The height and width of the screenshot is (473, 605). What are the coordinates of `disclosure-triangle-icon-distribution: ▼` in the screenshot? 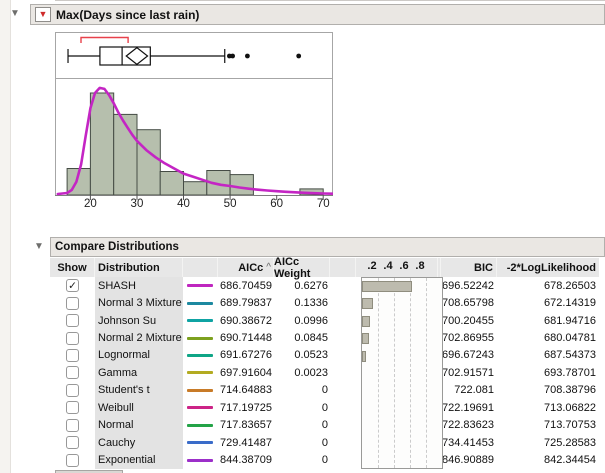 It's located at (15, 14).